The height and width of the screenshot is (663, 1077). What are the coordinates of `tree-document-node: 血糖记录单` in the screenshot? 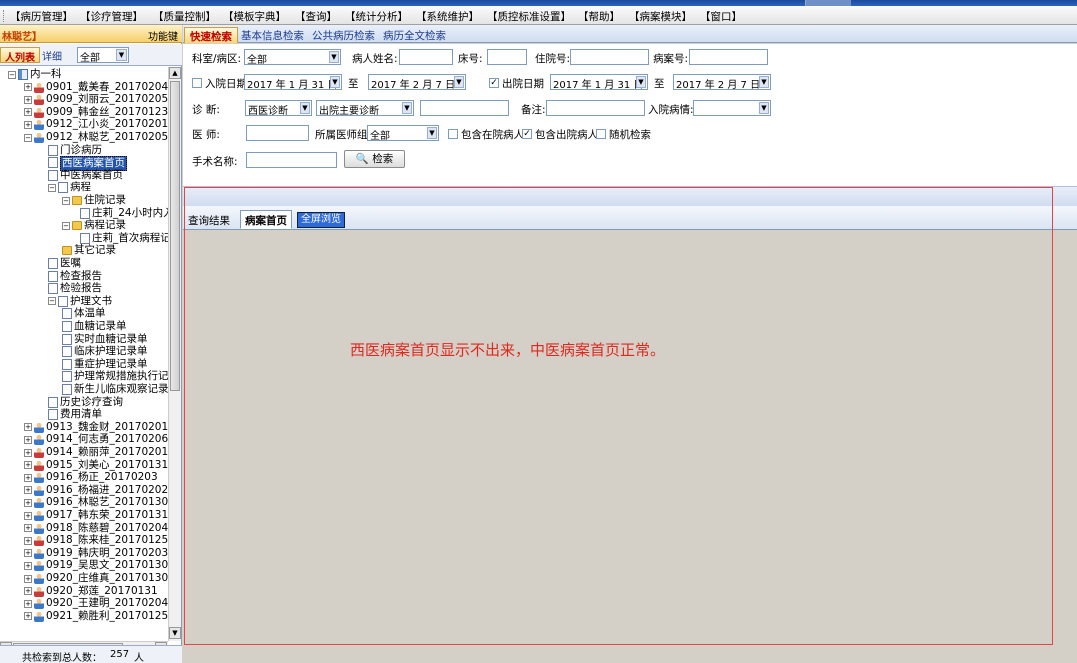 It's located at (94, 326).